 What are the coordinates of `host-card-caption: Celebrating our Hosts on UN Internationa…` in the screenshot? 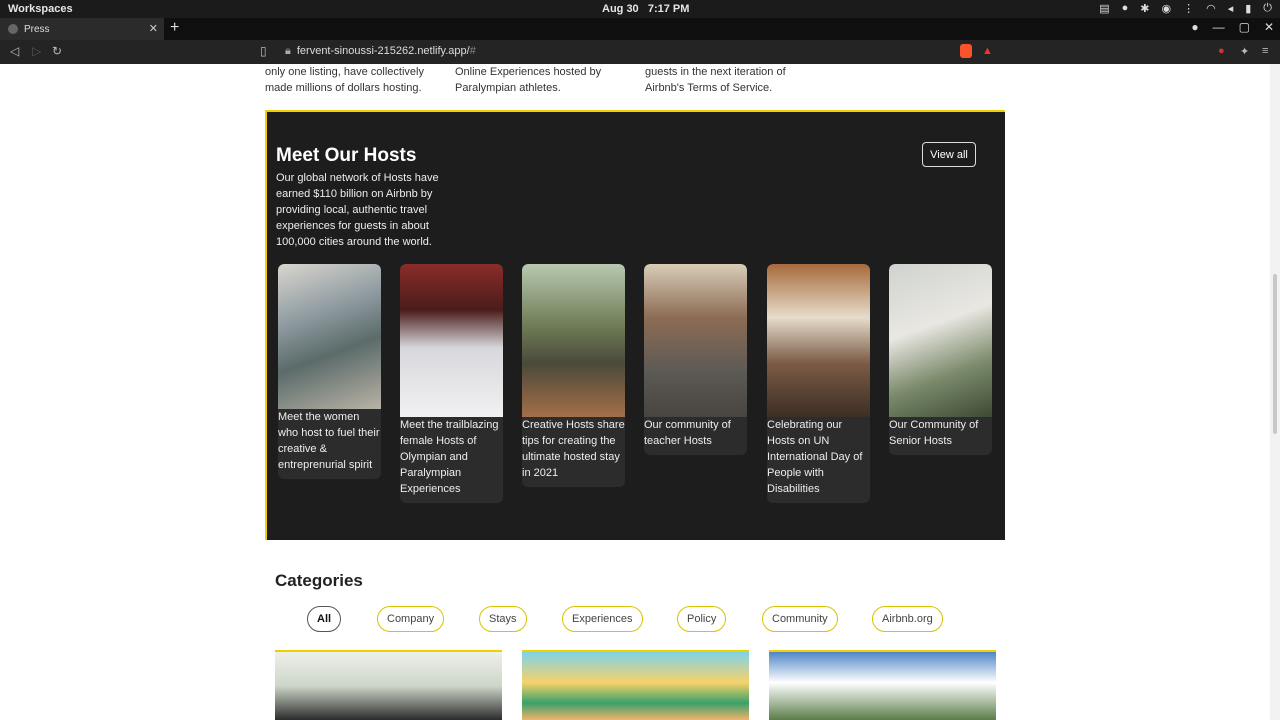 It's located at (815, 457).